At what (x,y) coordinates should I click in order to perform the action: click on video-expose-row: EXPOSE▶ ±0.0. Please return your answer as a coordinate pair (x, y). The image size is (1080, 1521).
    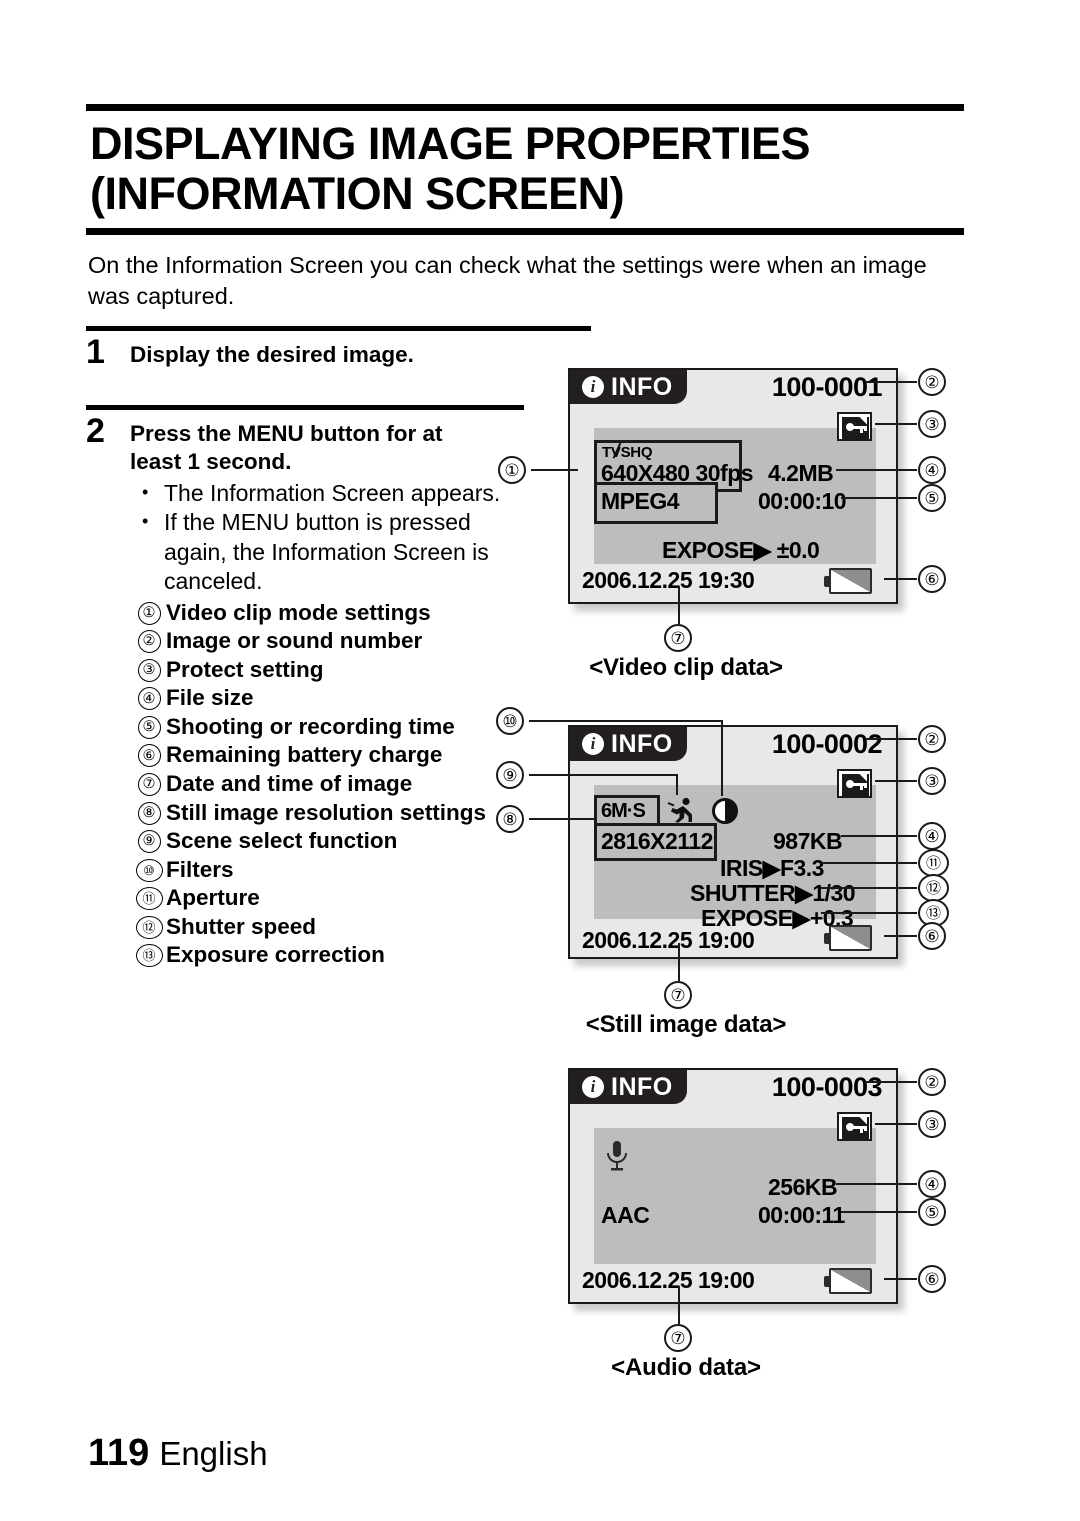
    Looking at the image, I should click on (741, 550).